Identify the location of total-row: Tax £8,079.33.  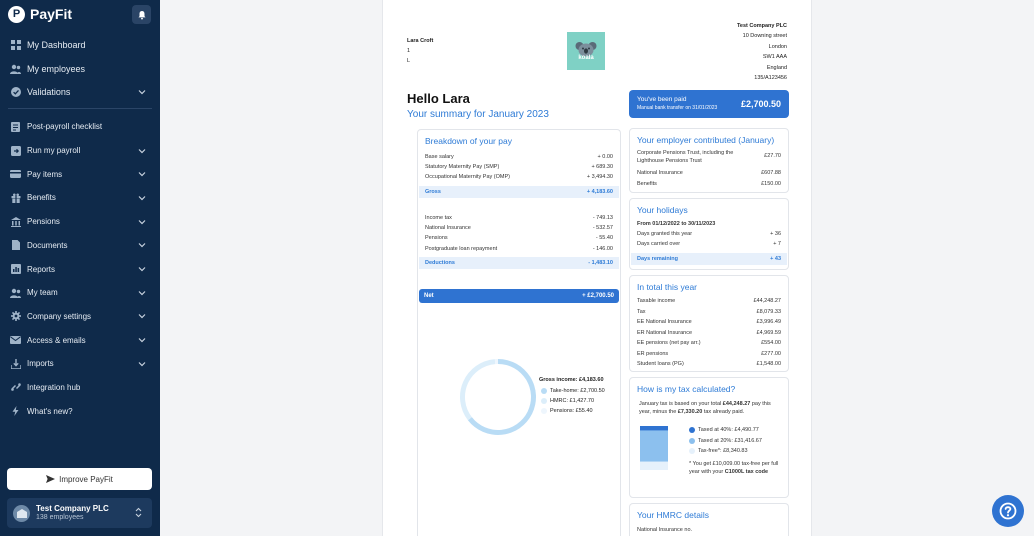
(709, 312).